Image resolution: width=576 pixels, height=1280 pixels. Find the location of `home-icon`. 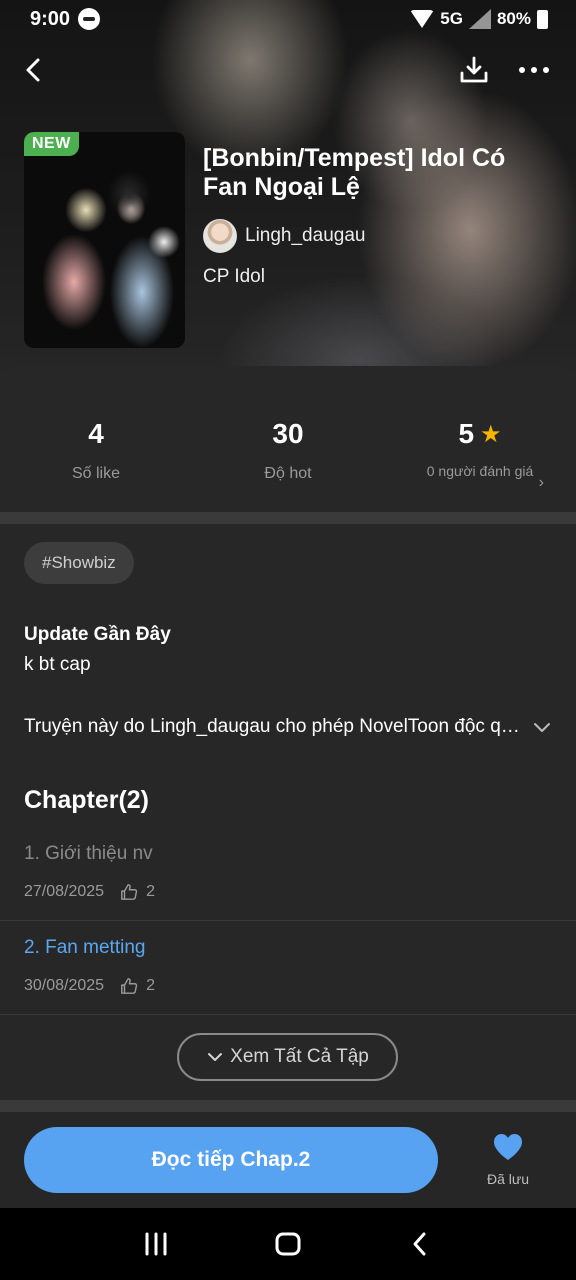

home-icon is located at coordinates (288, 1244).